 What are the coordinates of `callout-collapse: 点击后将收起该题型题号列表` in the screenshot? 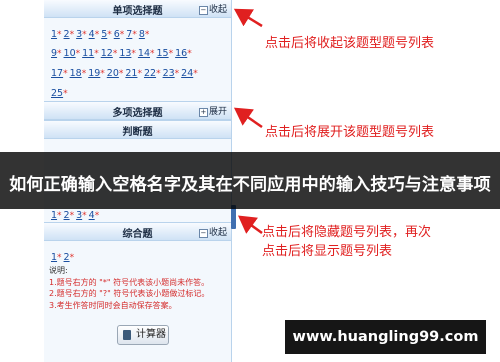 It's located at (350, 43).